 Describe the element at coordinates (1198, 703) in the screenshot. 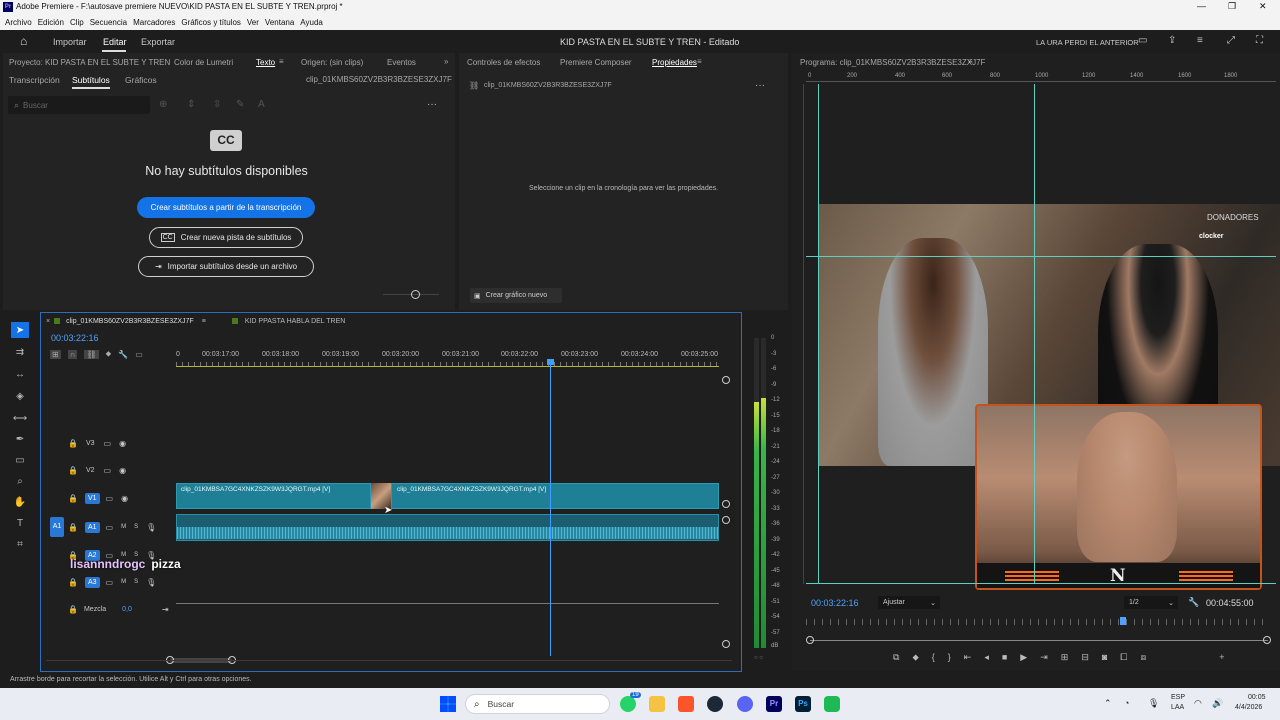

I see `tray-wifi-icon: ◠` at that location.